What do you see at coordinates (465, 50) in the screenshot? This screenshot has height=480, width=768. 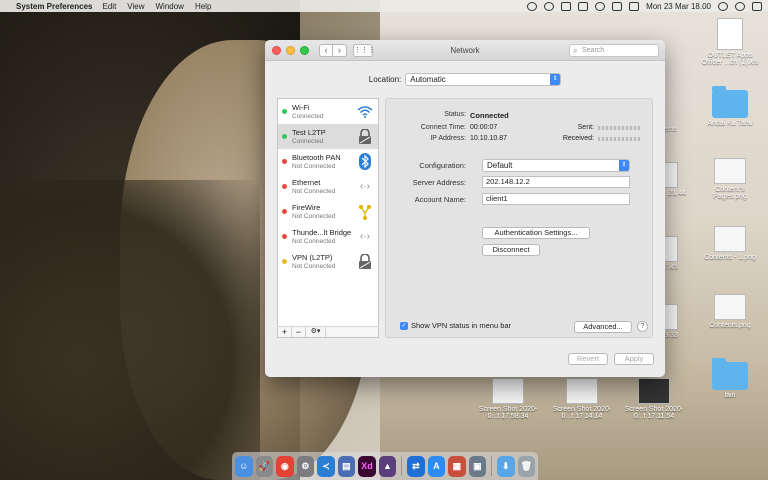 I see `window-titlebar: ‹ › ⋮⋮⋮ Network ⌕ Search` at bounding box center [465, 50].